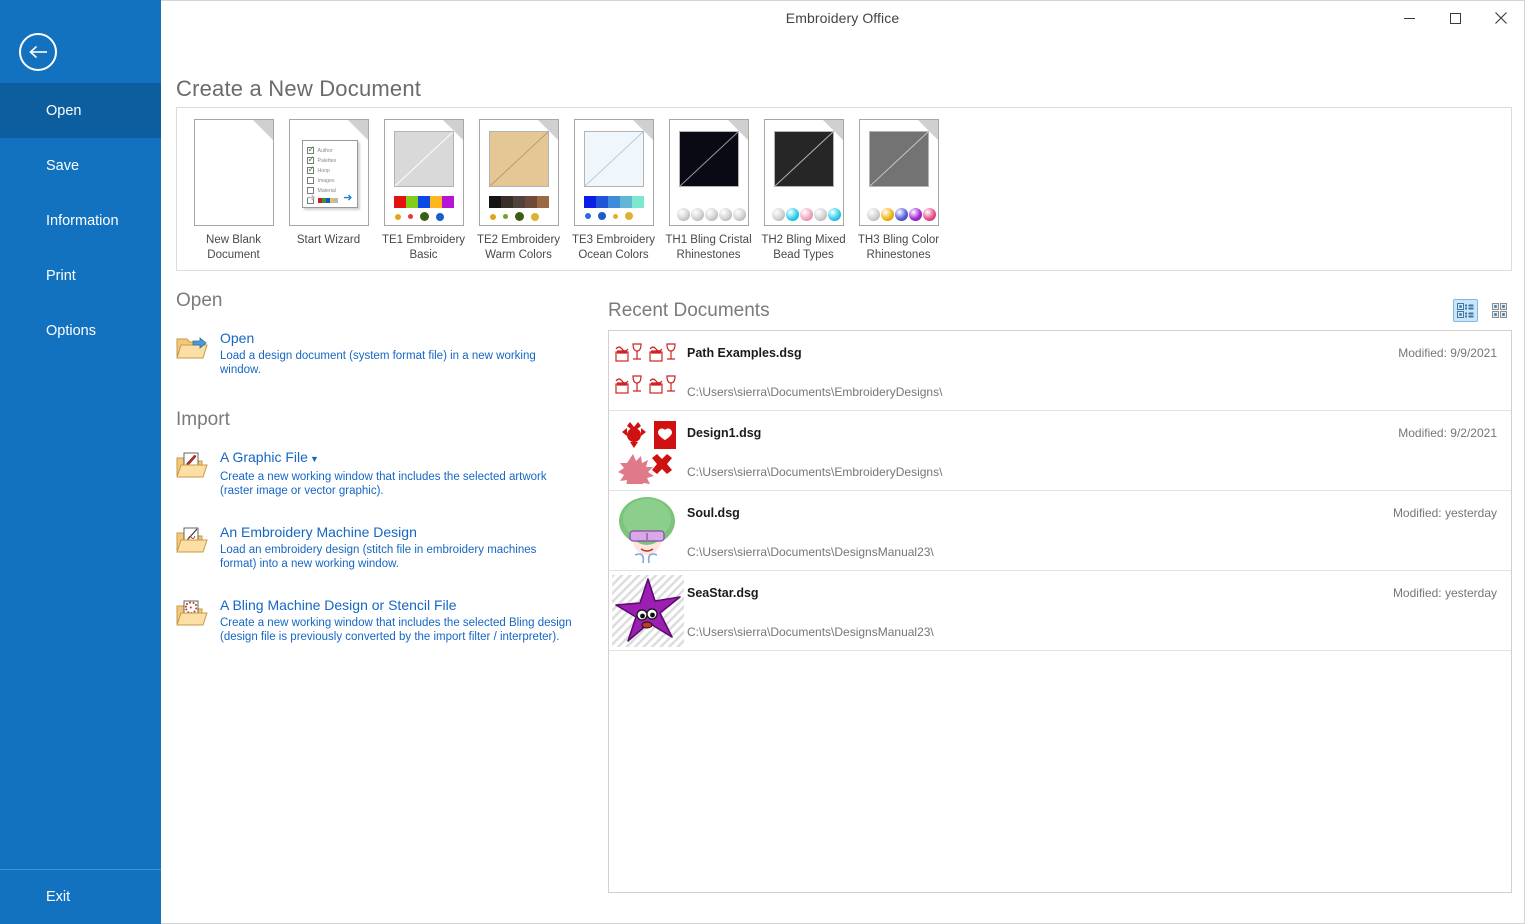 This screenshot has height=924, width=1525. I want to click on sidebar-item-exit: Exit, so click(80, 896).